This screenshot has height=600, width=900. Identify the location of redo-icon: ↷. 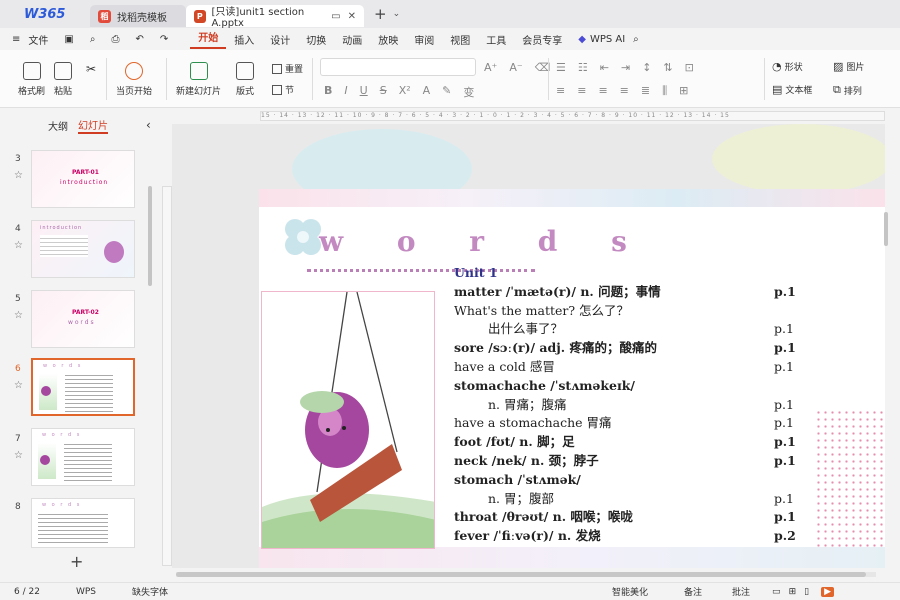
(164, 39).